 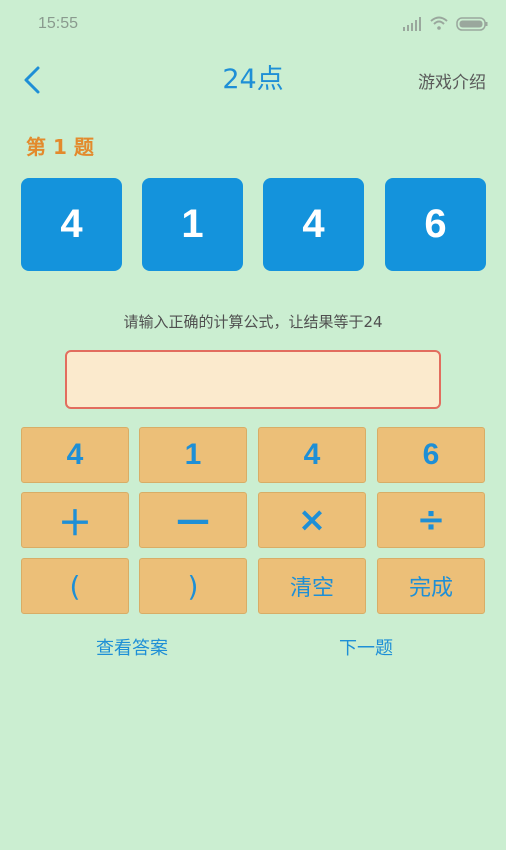 What do you see at coordinates (58, 23) in the screenshot?
I see `status-time: 15:55` at bounding box center [58, 23].